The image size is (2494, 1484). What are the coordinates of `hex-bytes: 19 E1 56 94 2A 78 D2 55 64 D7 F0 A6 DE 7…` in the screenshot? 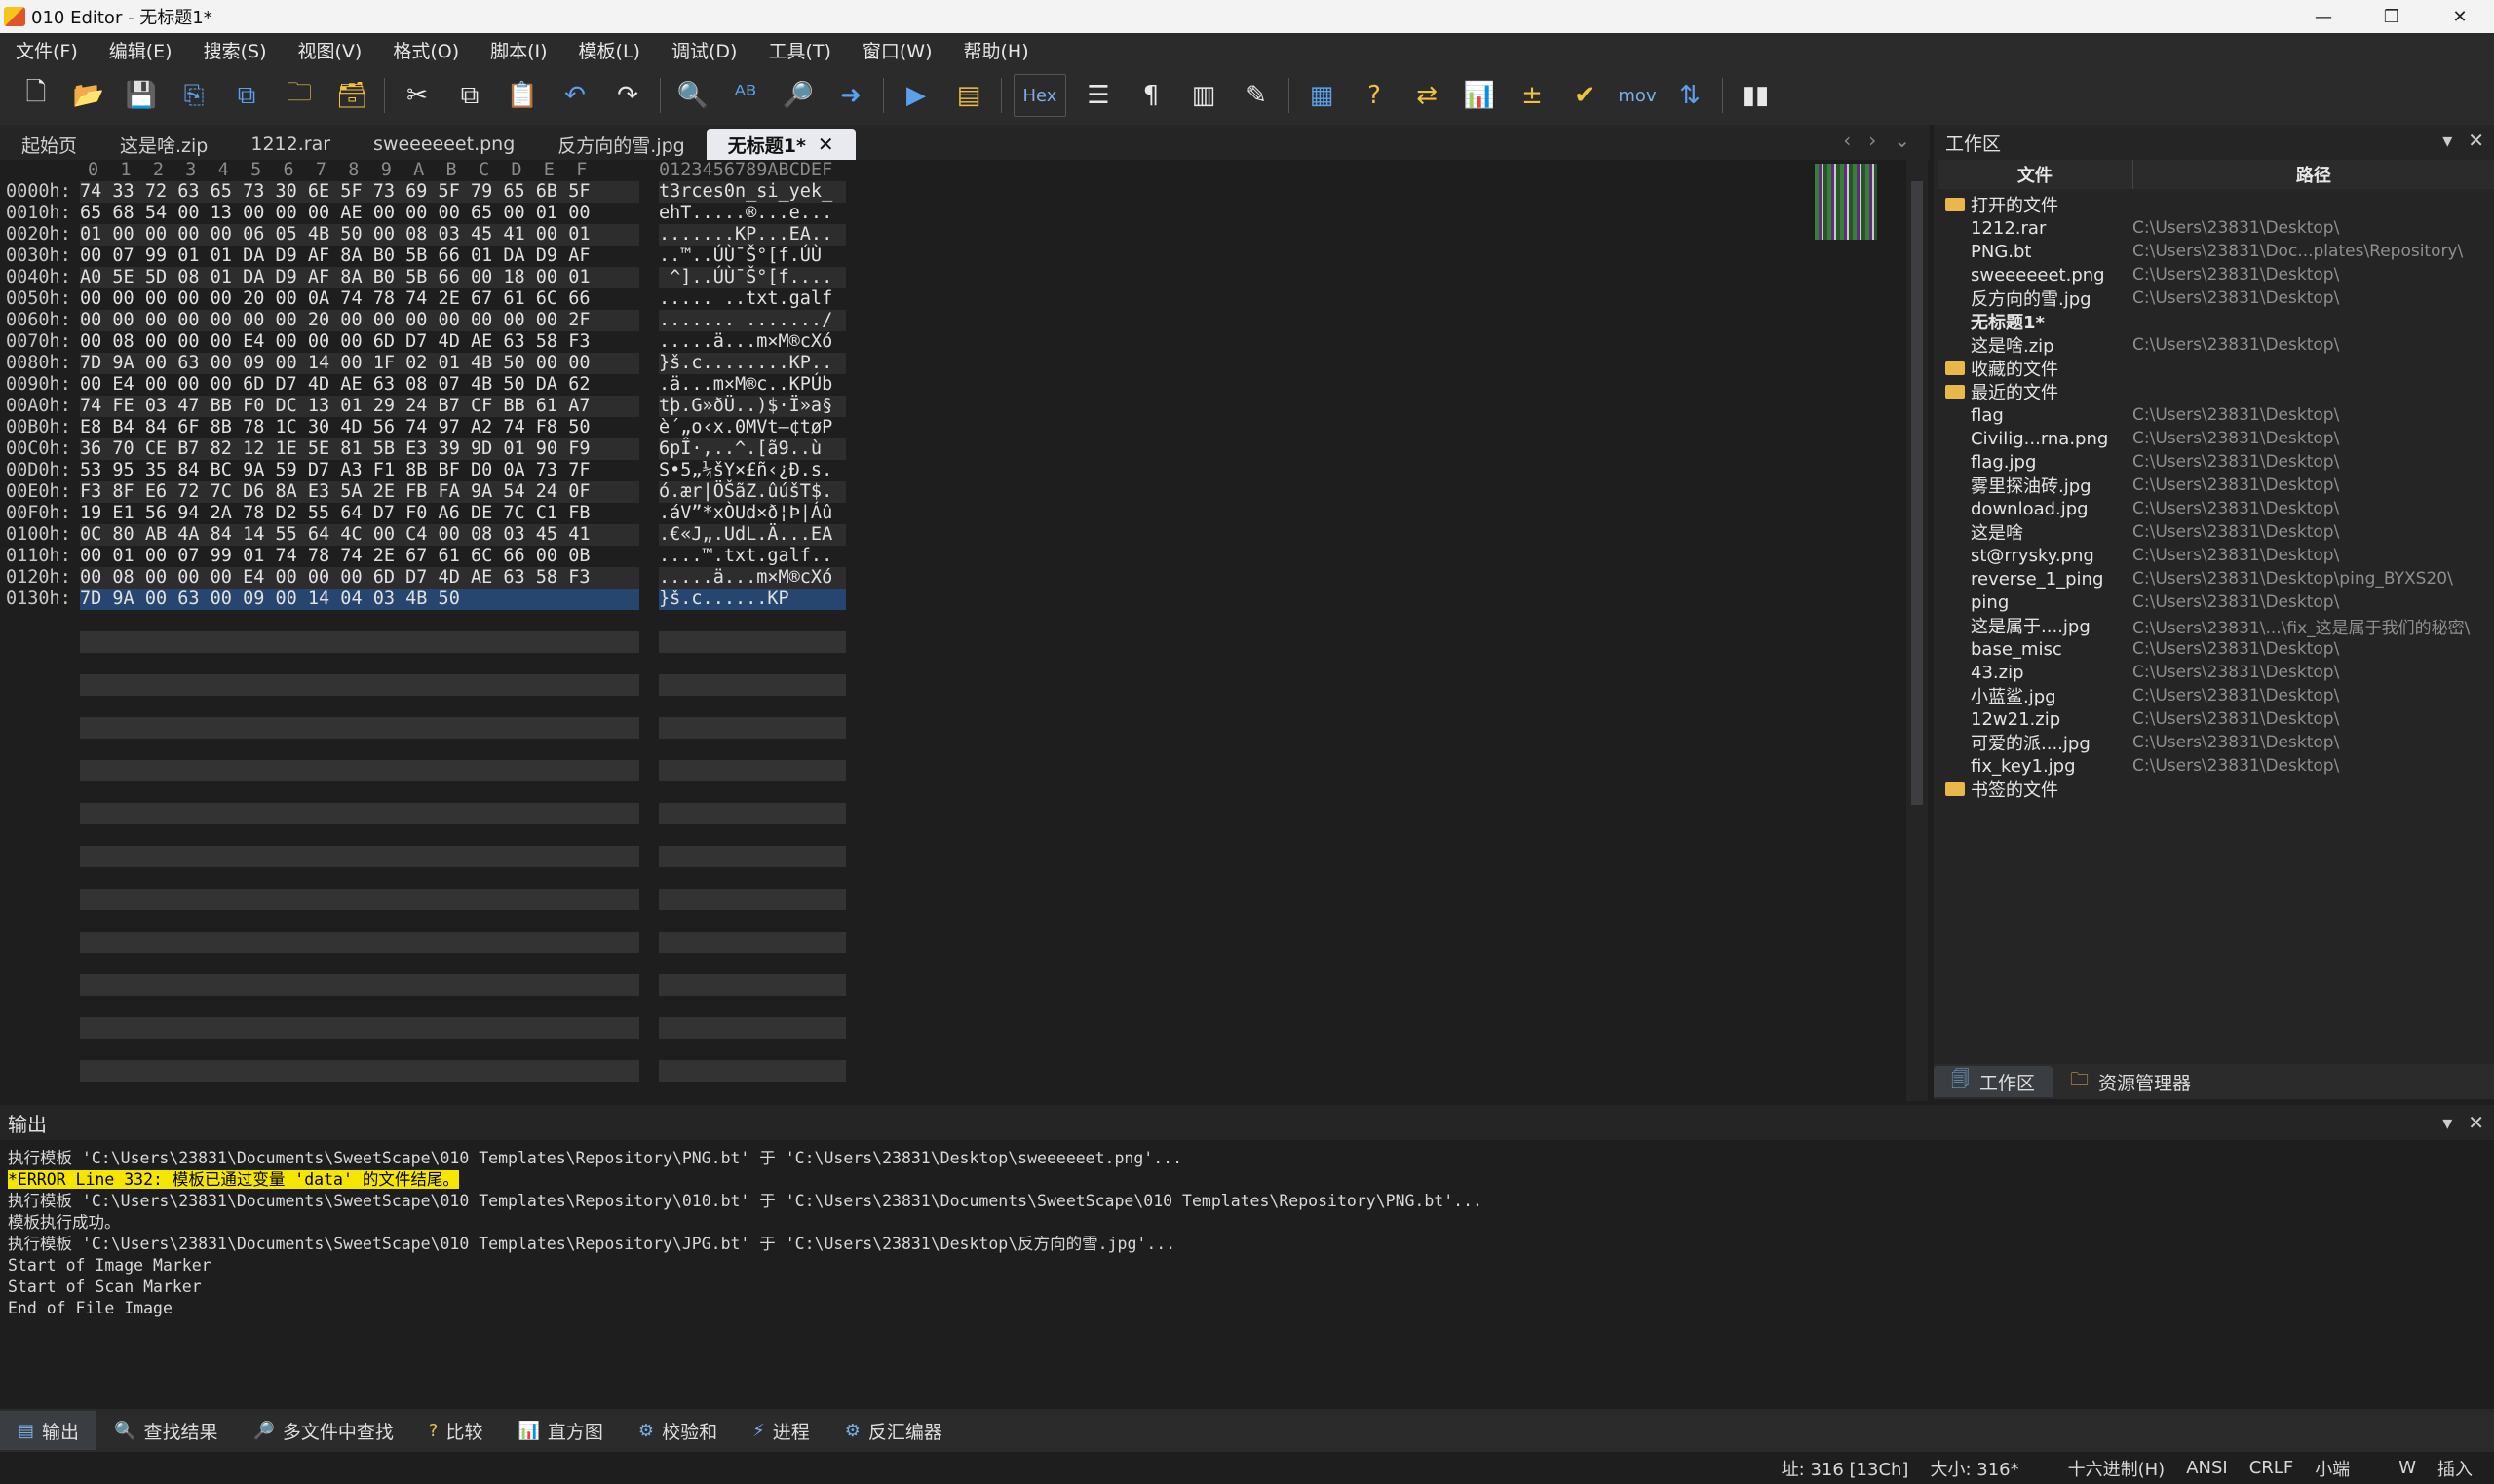 It's located at (335, 513).